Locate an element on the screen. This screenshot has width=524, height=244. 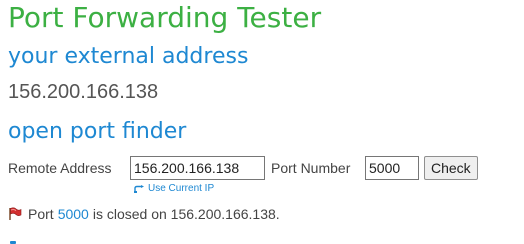
status-prefix: Port is located at coordinates (41, 214).